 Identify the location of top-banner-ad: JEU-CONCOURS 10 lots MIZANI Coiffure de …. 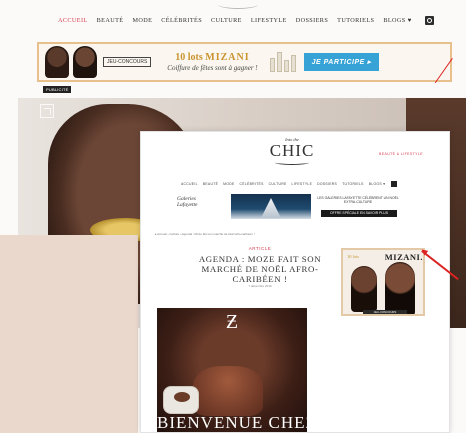
(244, 62).